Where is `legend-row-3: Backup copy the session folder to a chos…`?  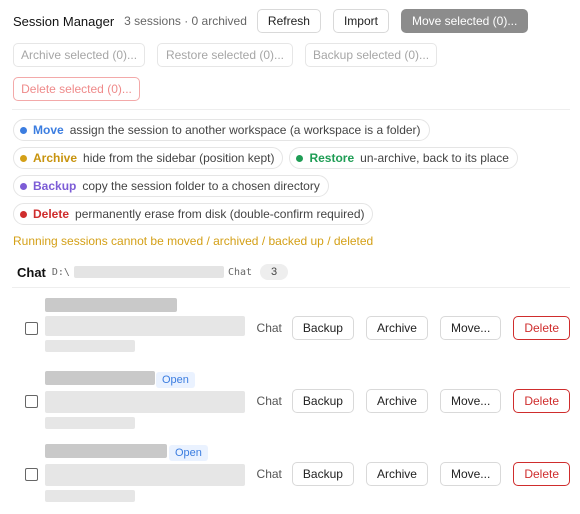
legend-row-3: Backup copy the session folder to a chos… is located at coordinates (171, 186).